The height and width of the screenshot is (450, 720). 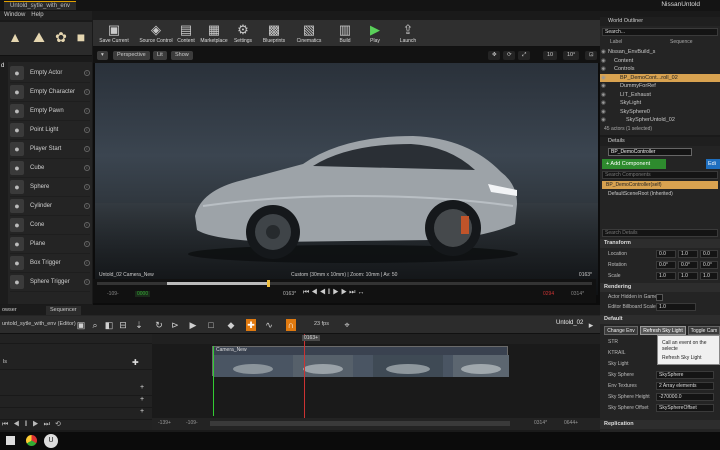 What do you see at coordinates (311, 338) in the screenshot?
I see `playhead-label: 0163+` at bounding box center [311, 338].